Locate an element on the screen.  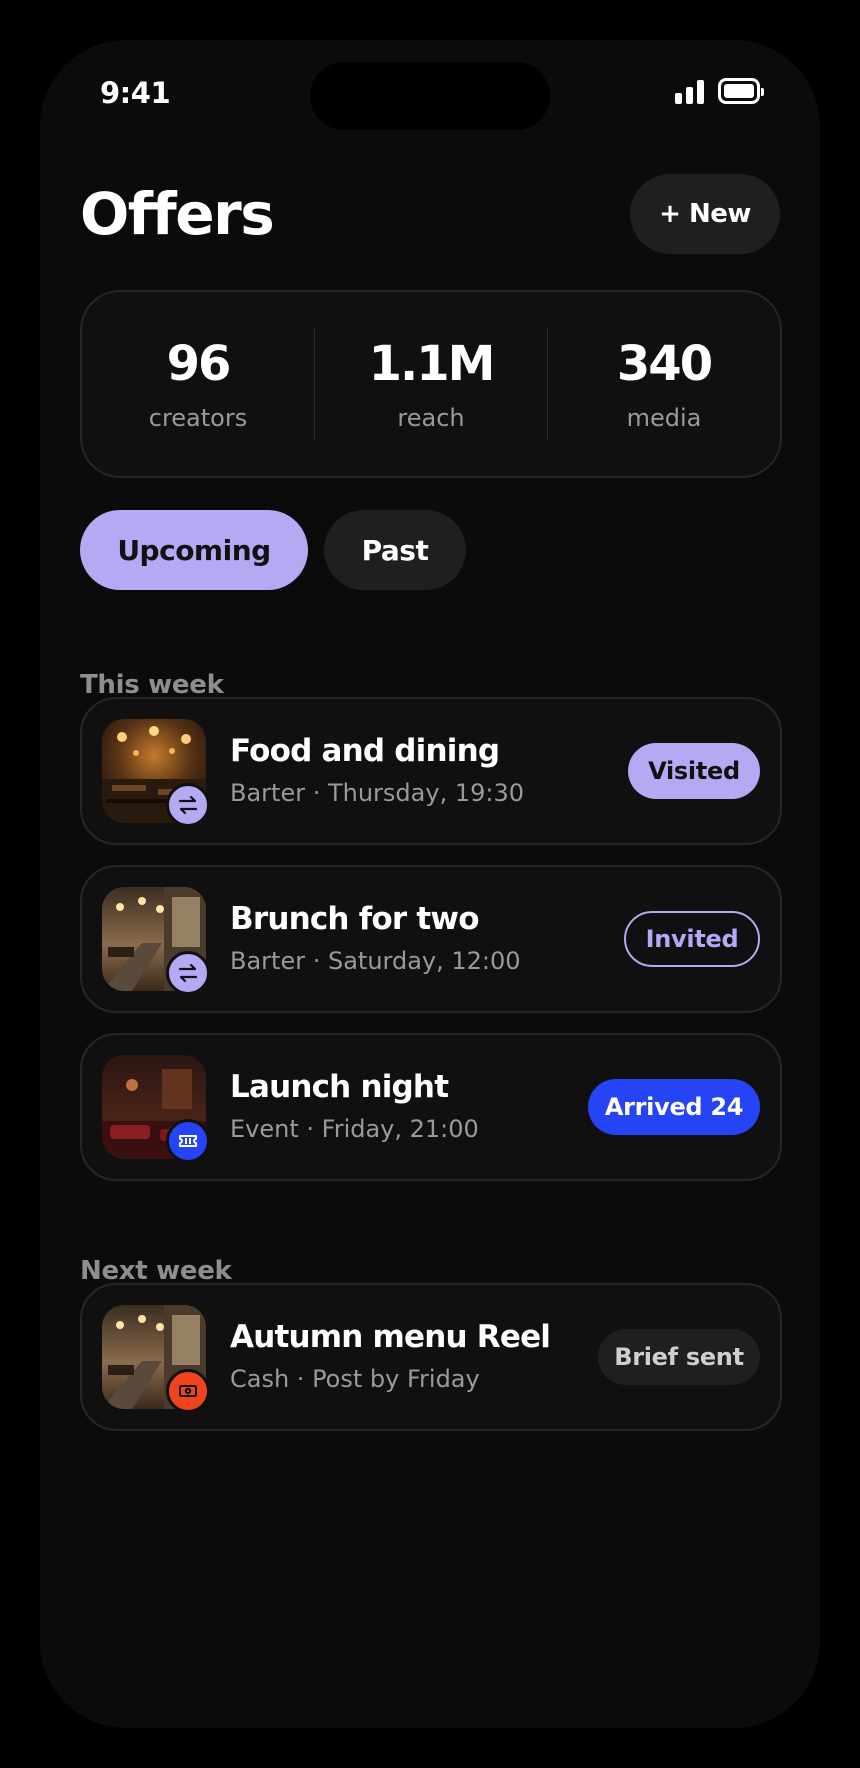
status-icons is located at coordinates (719, 91).